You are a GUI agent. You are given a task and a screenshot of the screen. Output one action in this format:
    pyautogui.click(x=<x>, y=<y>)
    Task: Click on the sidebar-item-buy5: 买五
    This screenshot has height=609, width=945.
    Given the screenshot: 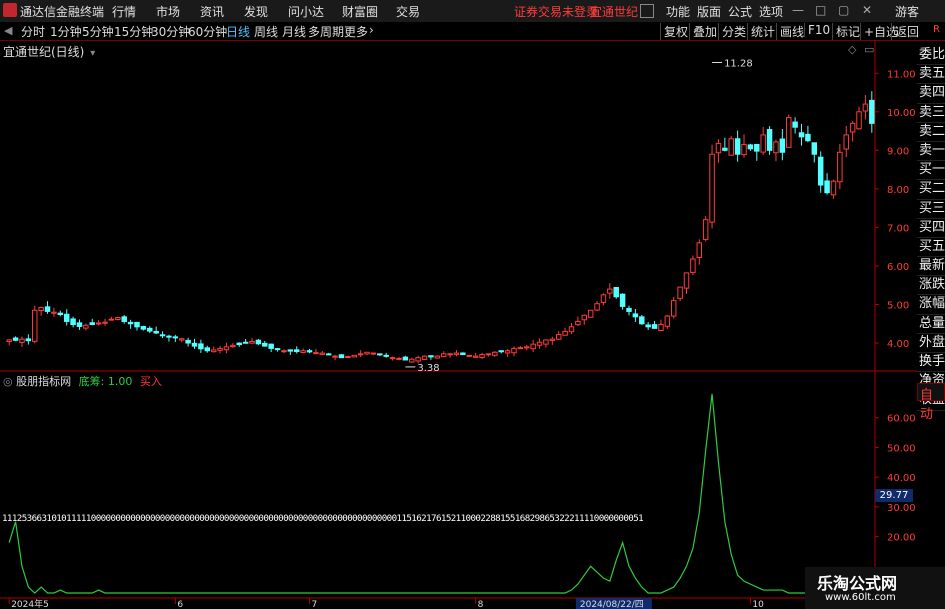 What is the action you would take?
    pyautogui.click(x=931, y=248)
    